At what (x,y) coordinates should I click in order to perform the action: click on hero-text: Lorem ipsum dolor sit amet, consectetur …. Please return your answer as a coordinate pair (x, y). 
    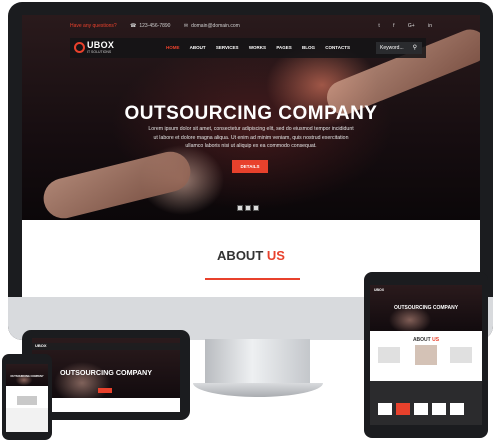
    Looking at the image, I should click on (251, 138).